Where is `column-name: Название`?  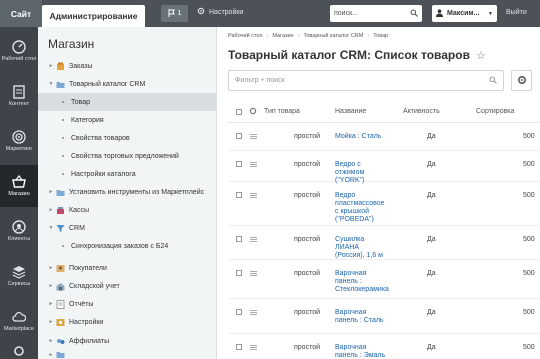
column-name: Название is located at coordinates (350, 111).